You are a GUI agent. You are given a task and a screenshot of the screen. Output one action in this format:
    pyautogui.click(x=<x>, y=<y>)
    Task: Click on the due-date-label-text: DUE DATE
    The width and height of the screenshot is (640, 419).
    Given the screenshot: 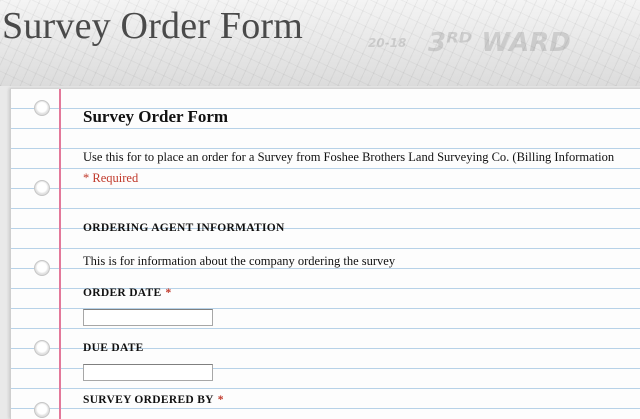 What is the action you would take?
    pyautogui.click(x=113, y=348)
    